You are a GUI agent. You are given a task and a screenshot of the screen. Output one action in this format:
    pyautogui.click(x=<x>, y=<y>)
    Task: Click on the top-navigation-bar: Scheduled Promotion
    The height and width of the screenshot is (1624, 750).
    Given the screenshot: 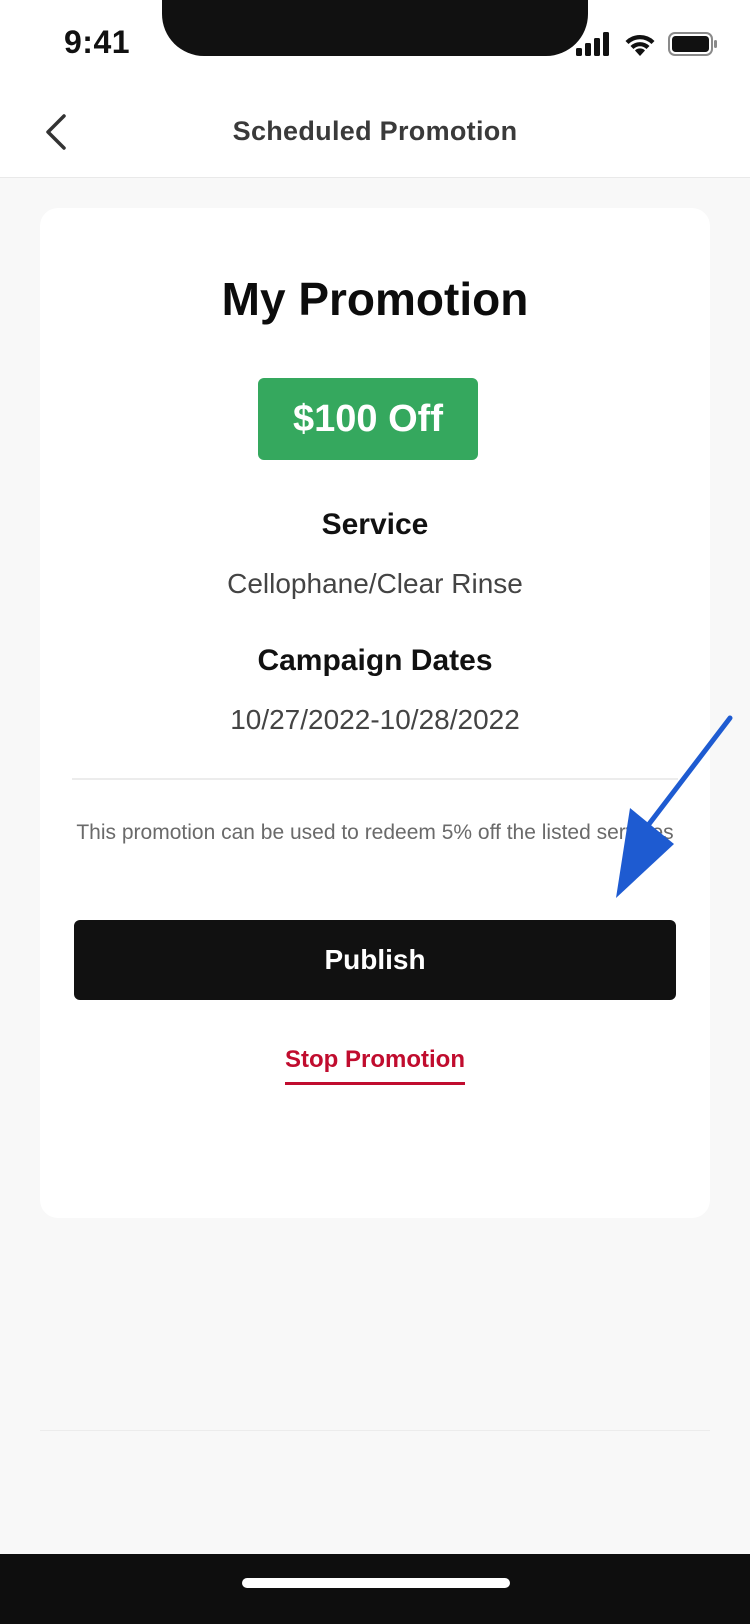 What is the action you would take?
    pyautogui.click(x=375, y=133)
    